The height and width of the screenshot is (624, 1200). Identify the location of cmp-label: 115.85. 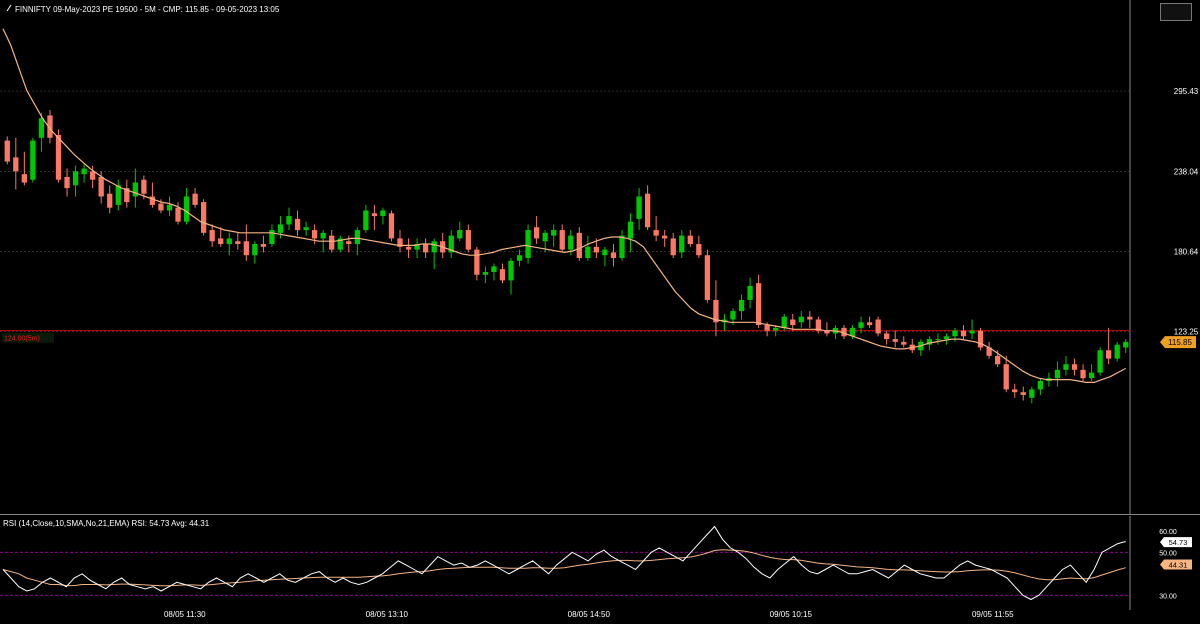
(1180, 342).